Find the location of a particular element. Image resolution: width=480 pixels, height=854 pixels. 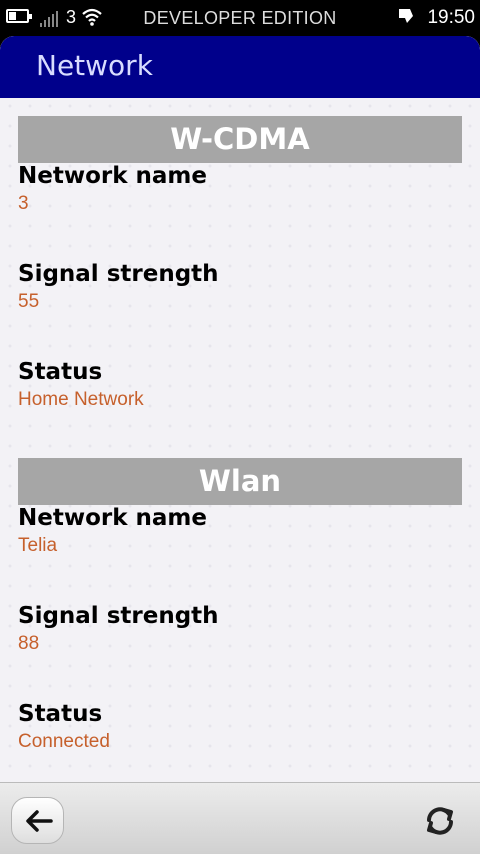

section-header-wcdma: W-CDMA is located at coordinates (240, 139).